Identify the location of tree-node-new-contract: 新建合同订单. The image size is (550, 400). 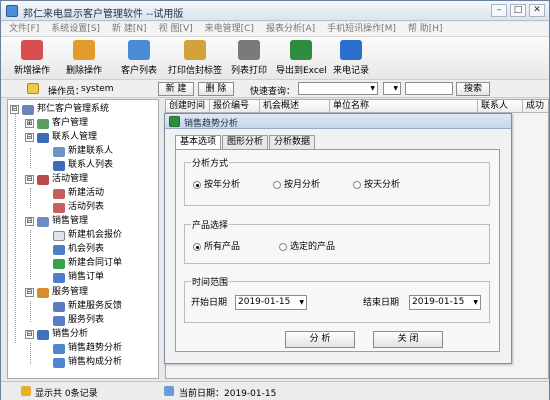
(87, 263).